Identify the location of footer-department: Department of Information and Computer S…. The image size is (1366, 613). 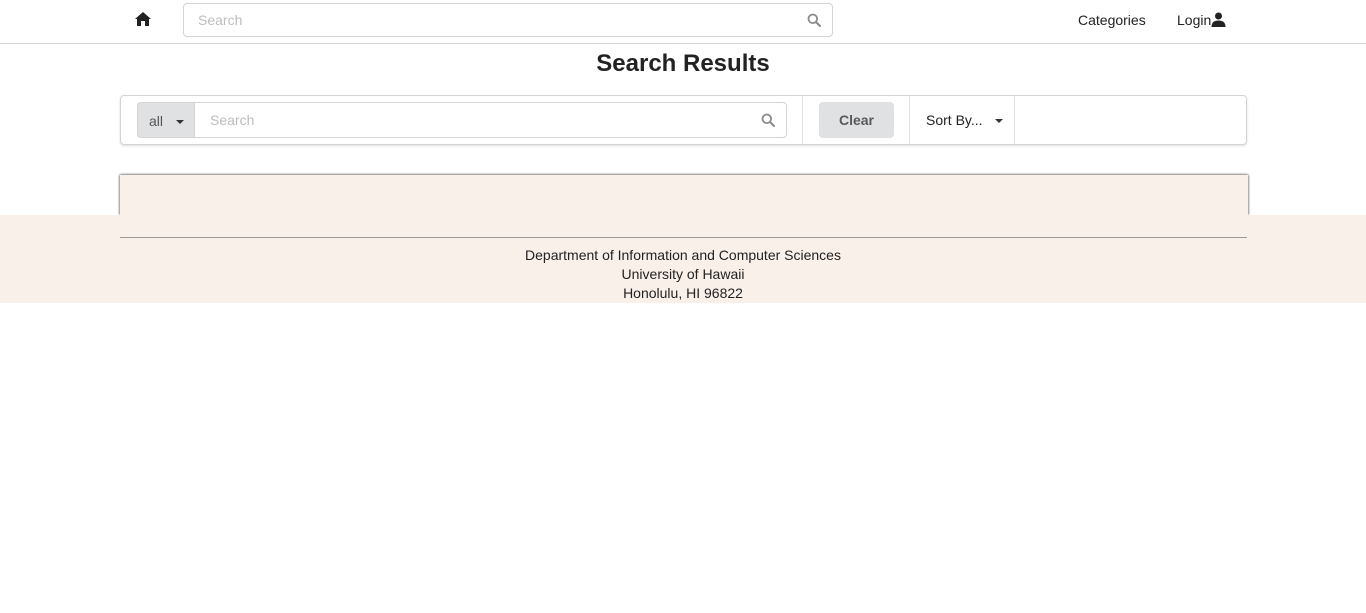
(683, 255).